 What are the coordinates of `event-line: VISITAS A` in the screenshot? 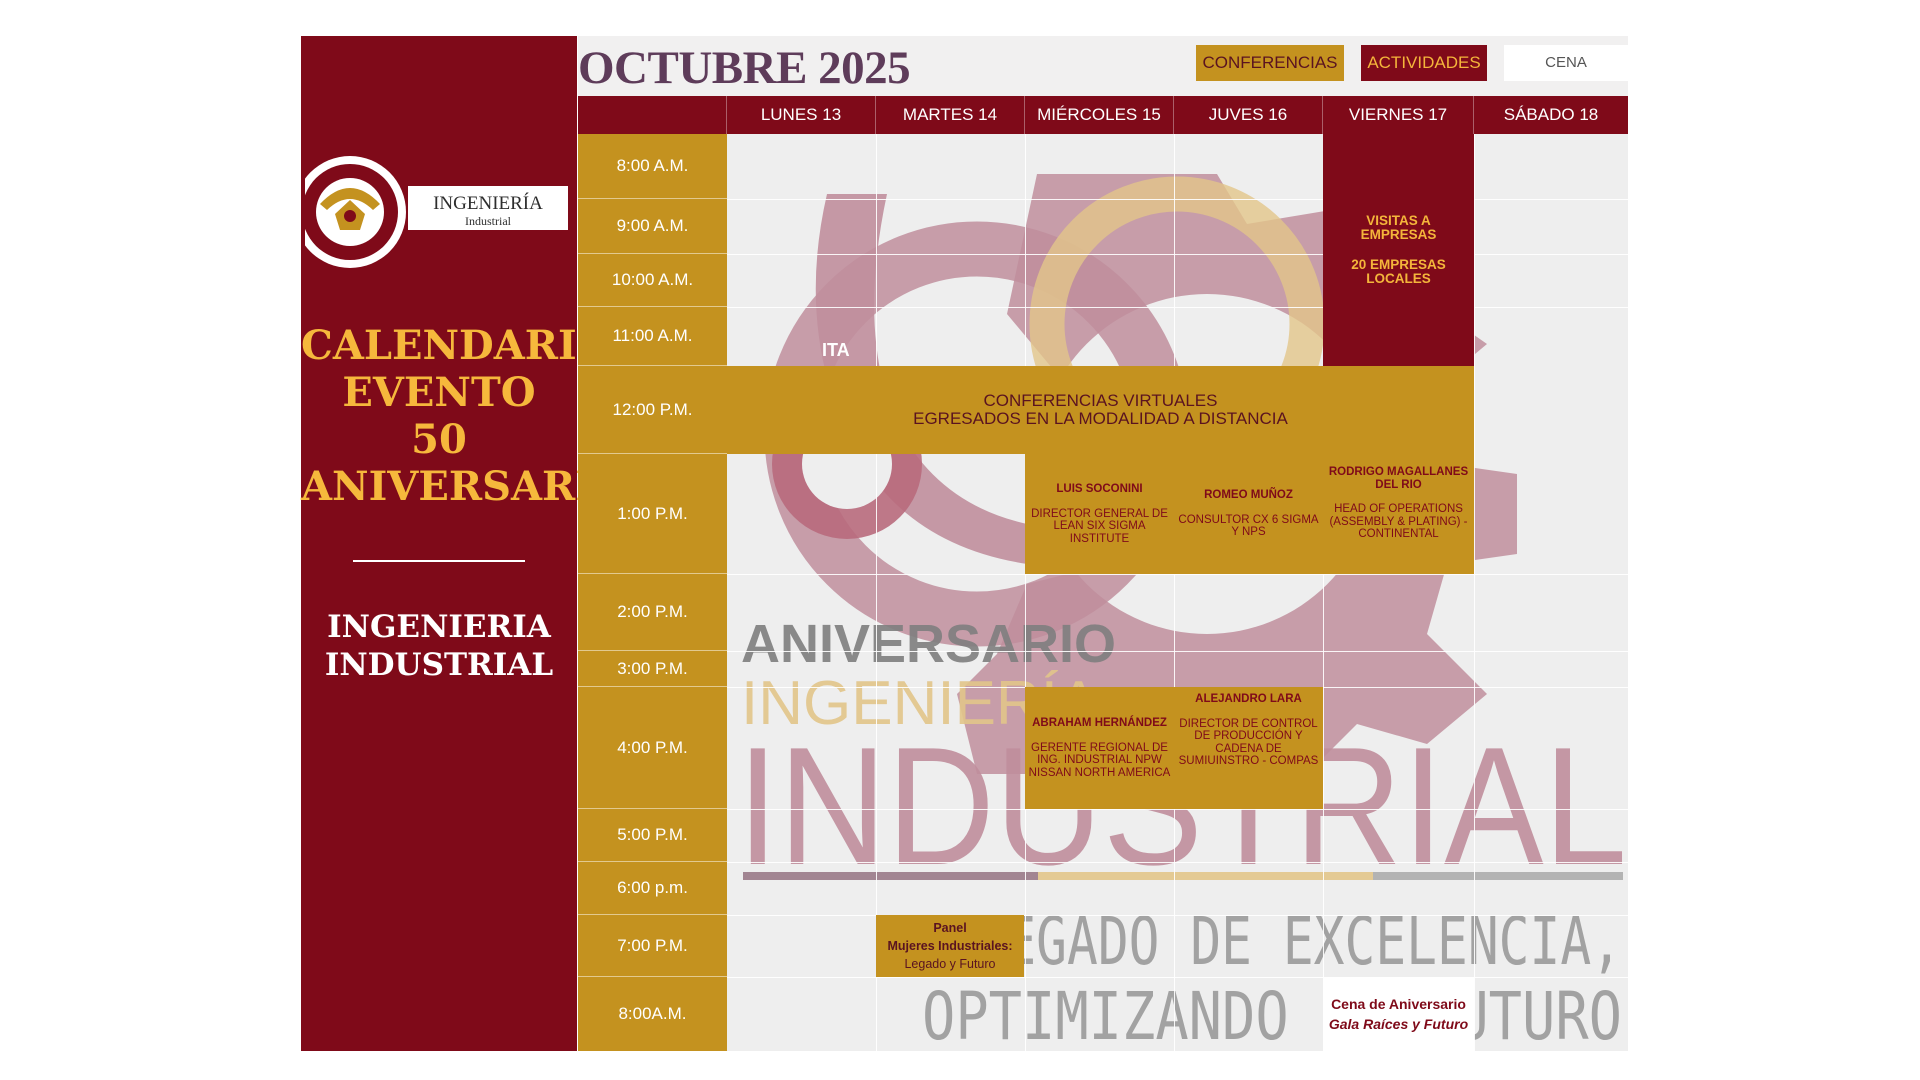 It's located at (1398, 220).